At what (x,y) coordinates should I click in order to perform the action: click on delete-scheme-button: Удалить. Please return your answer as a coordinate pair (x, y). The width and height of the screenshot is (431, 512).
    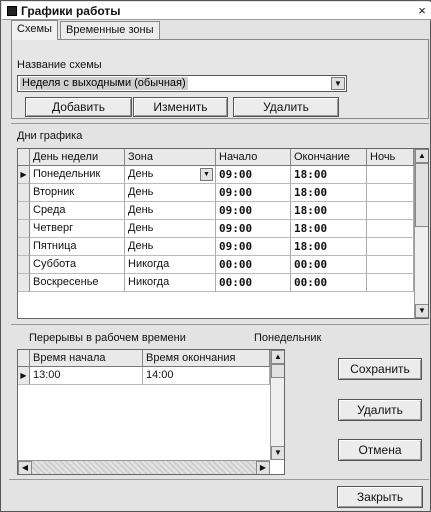
    Looking at the image, I should click on (286, 107).